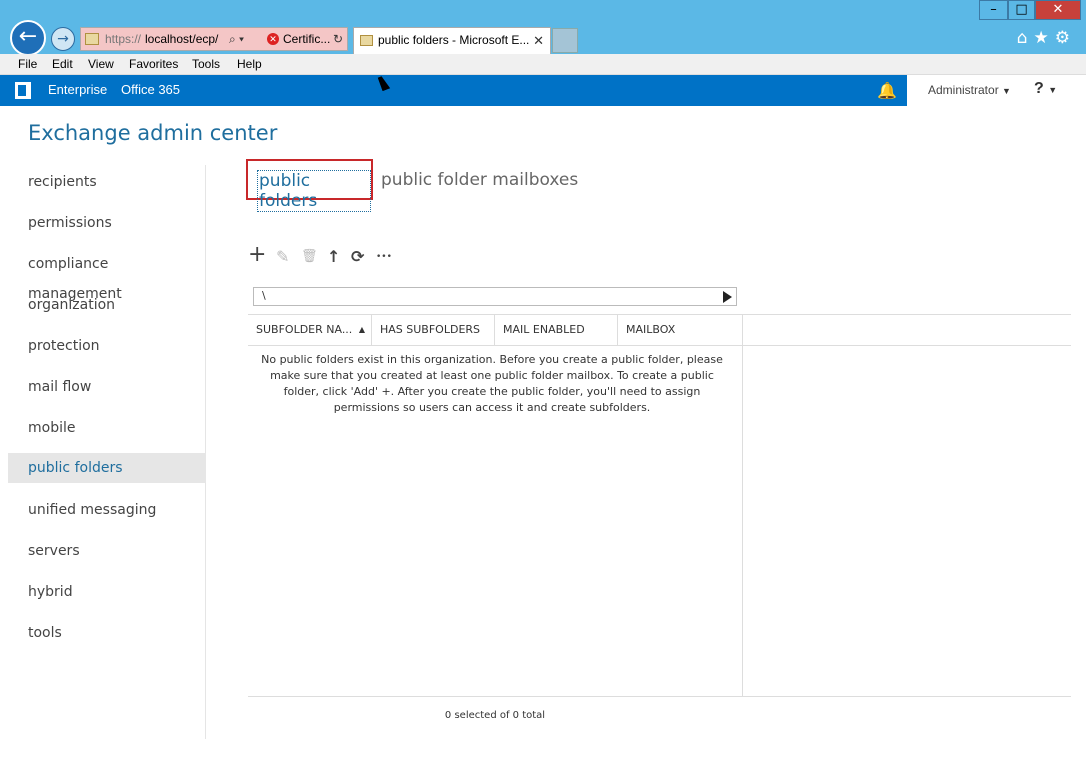  What do you see at coordinates (556, 330) in the screenshot?
I see `column-header-mail-enabled: MAIL ENABLED` at bounding box center [556, 330].